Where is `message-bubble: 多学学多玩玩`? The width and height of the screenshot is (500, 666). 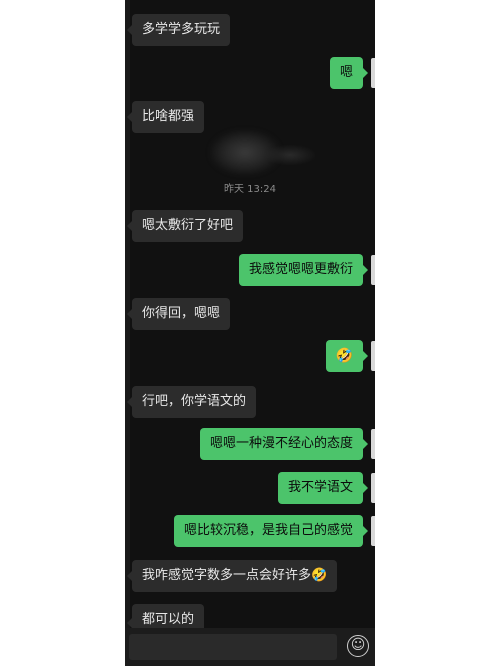
message-bubble: 多学学多玩玩 is located at coordinates (178, 30).